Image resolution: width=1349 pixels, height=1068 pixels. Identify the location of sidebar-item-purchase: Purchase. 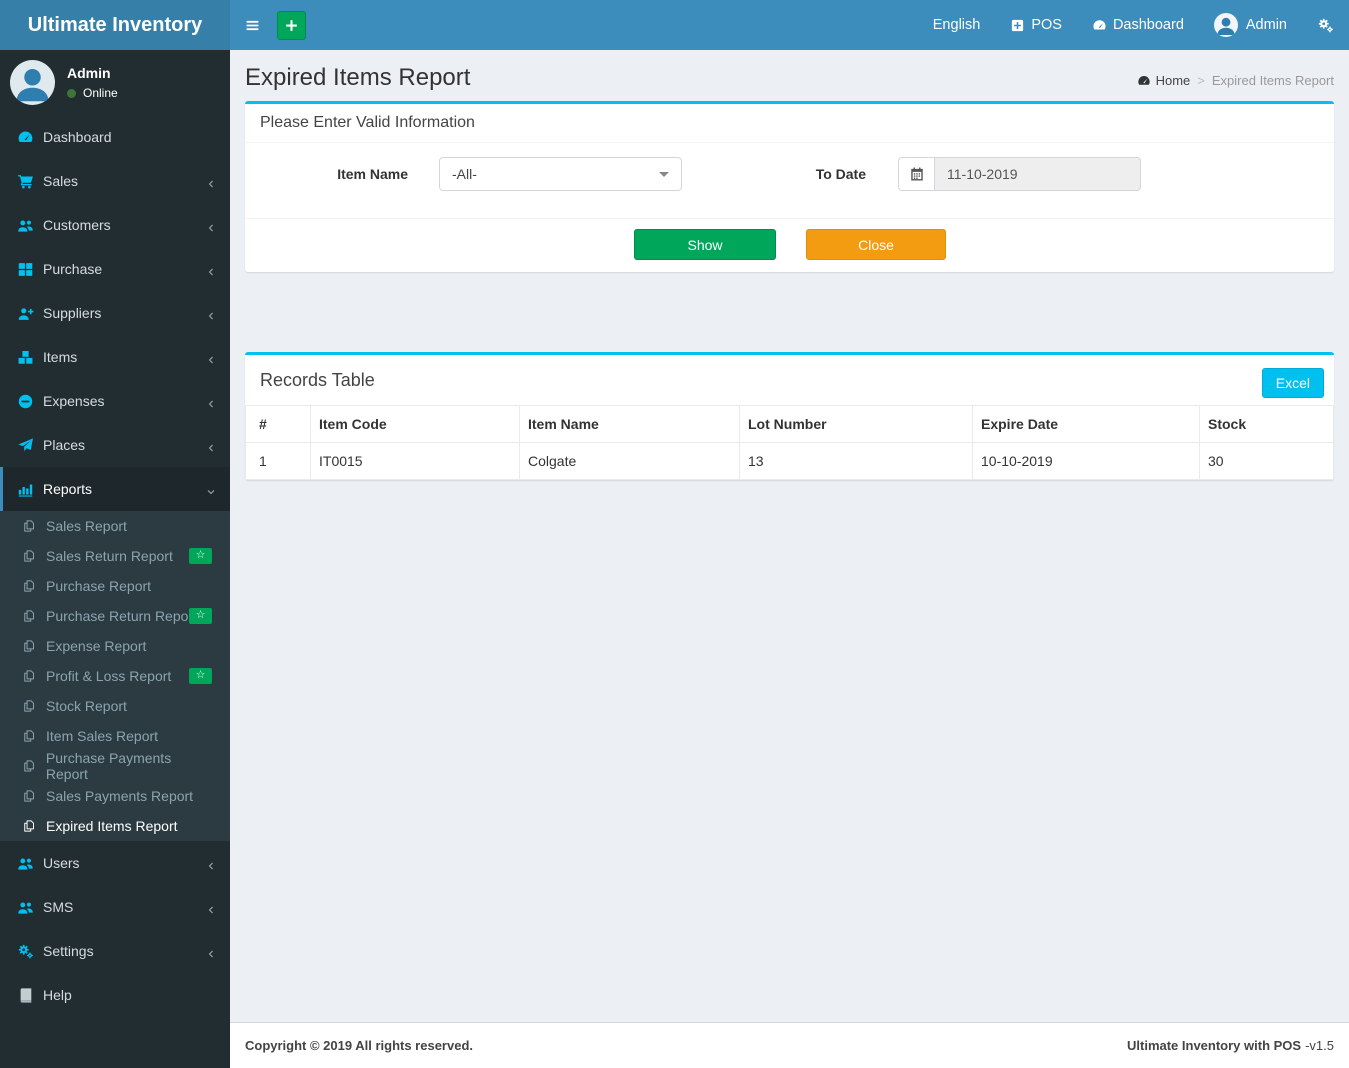
(115, 269).